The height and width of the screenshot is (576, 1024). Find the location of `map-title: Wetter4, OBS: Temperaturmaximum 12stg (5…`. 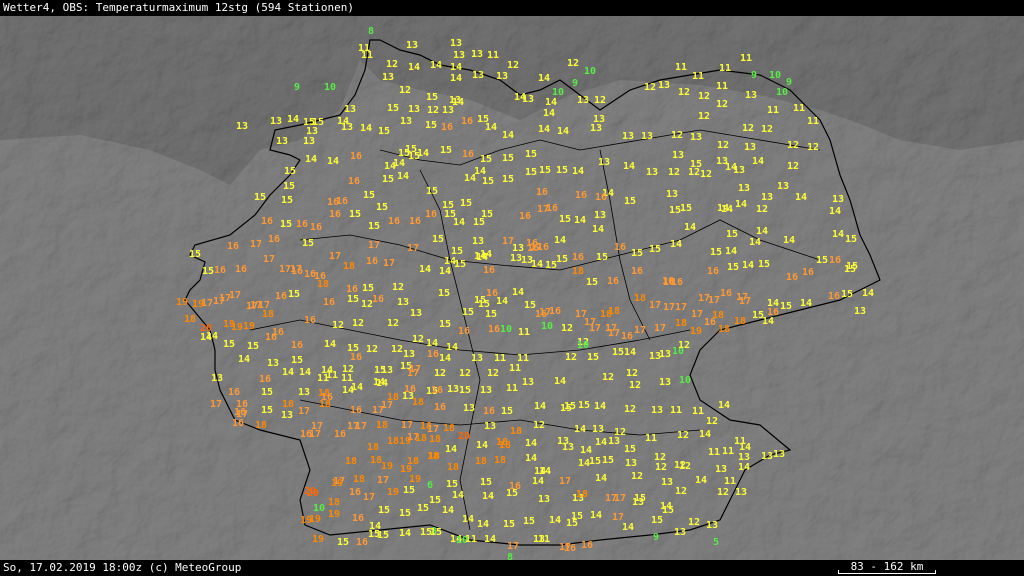

map-title: Wetter4, OBS: Temperaturmaximum 12stg (5… is located at coordinates (178, 7).